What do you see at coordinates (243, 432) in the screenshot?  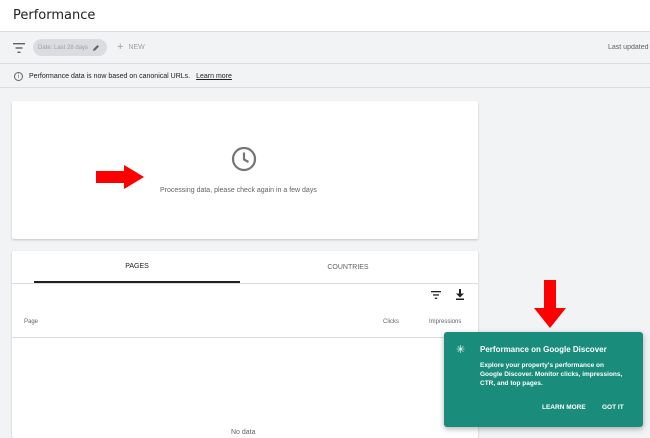 I see `no-data-text: No data` at bounding box center [243, 432].